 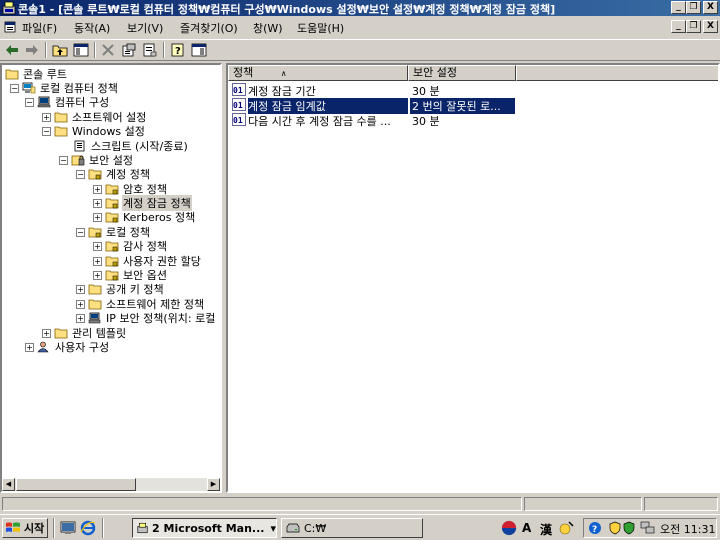 What do you see at coordinates (546, 529) in the screenshot?
I see `ime-hanja: 漢` at bounding box center [546, 529].